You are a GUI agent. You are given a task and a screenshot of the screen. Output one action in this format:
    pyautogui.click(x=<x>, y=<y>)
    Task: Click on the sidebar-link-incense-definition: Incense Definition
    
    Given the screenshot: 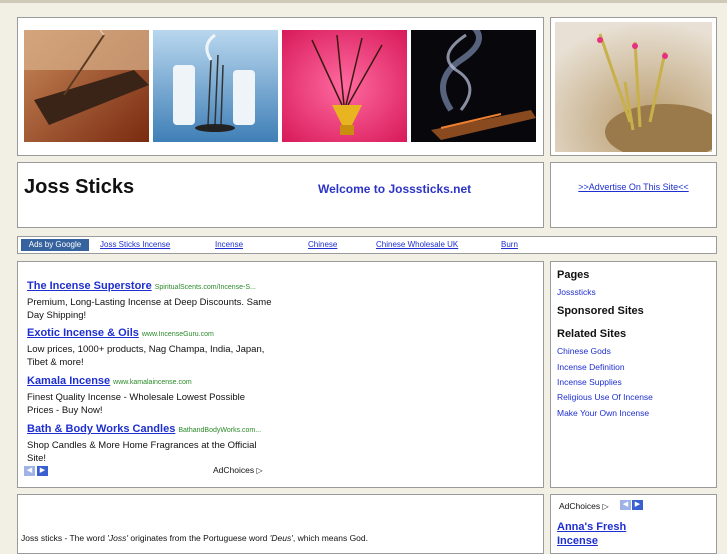 What is the action you would take?
    pyautogui.click(x=591, y=367)
    